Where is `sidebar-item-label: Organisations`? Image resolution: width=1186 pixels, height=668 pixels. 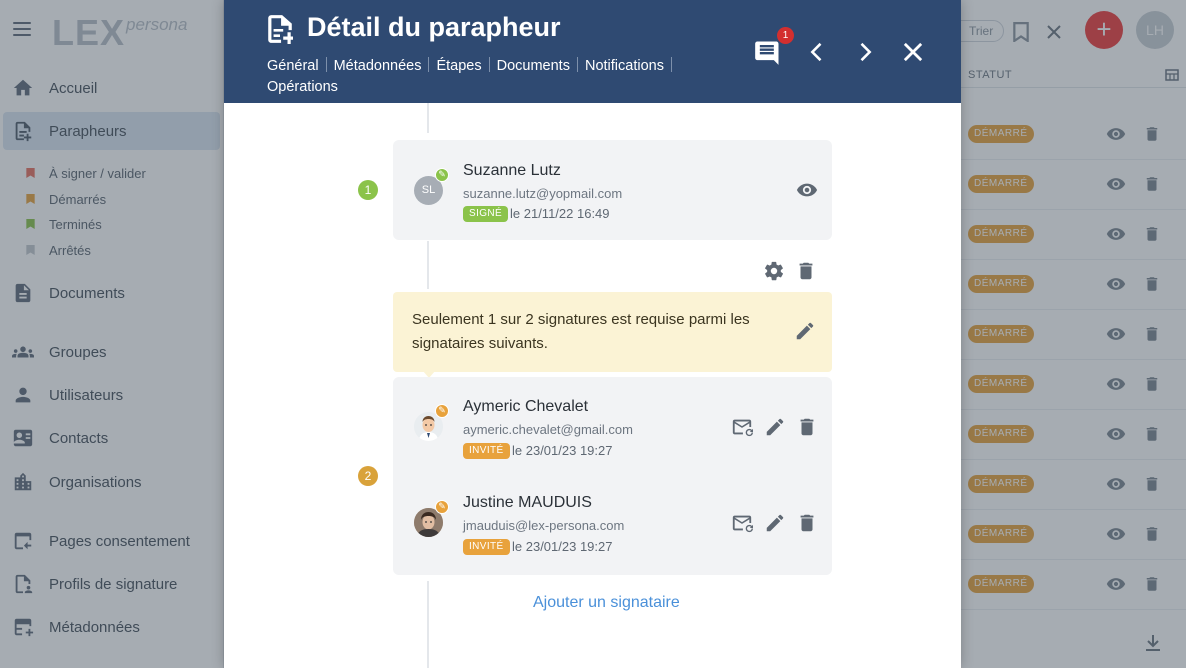
sidebar-item-label: Organisations is located at coordinates (95, 482).